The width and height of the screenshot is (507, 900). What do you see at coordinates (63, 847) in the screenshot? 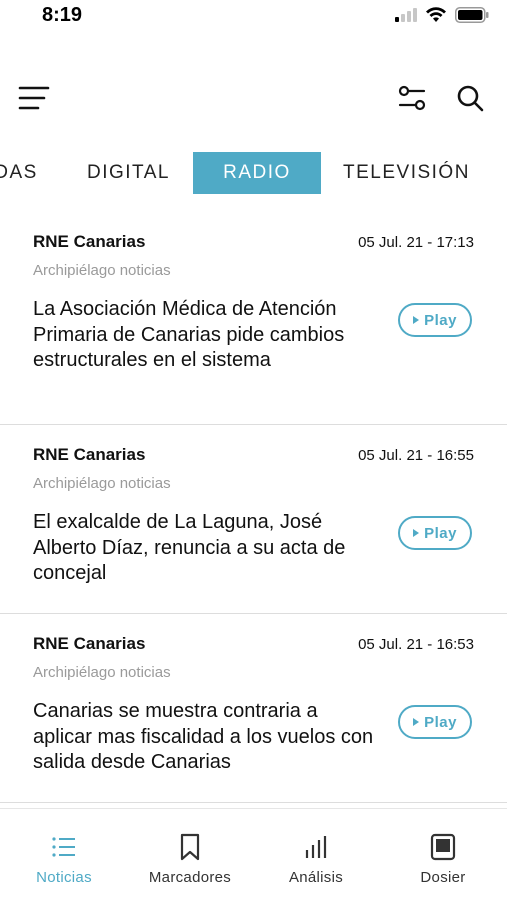
I see `list-icon` at bounding box center [63, 847].